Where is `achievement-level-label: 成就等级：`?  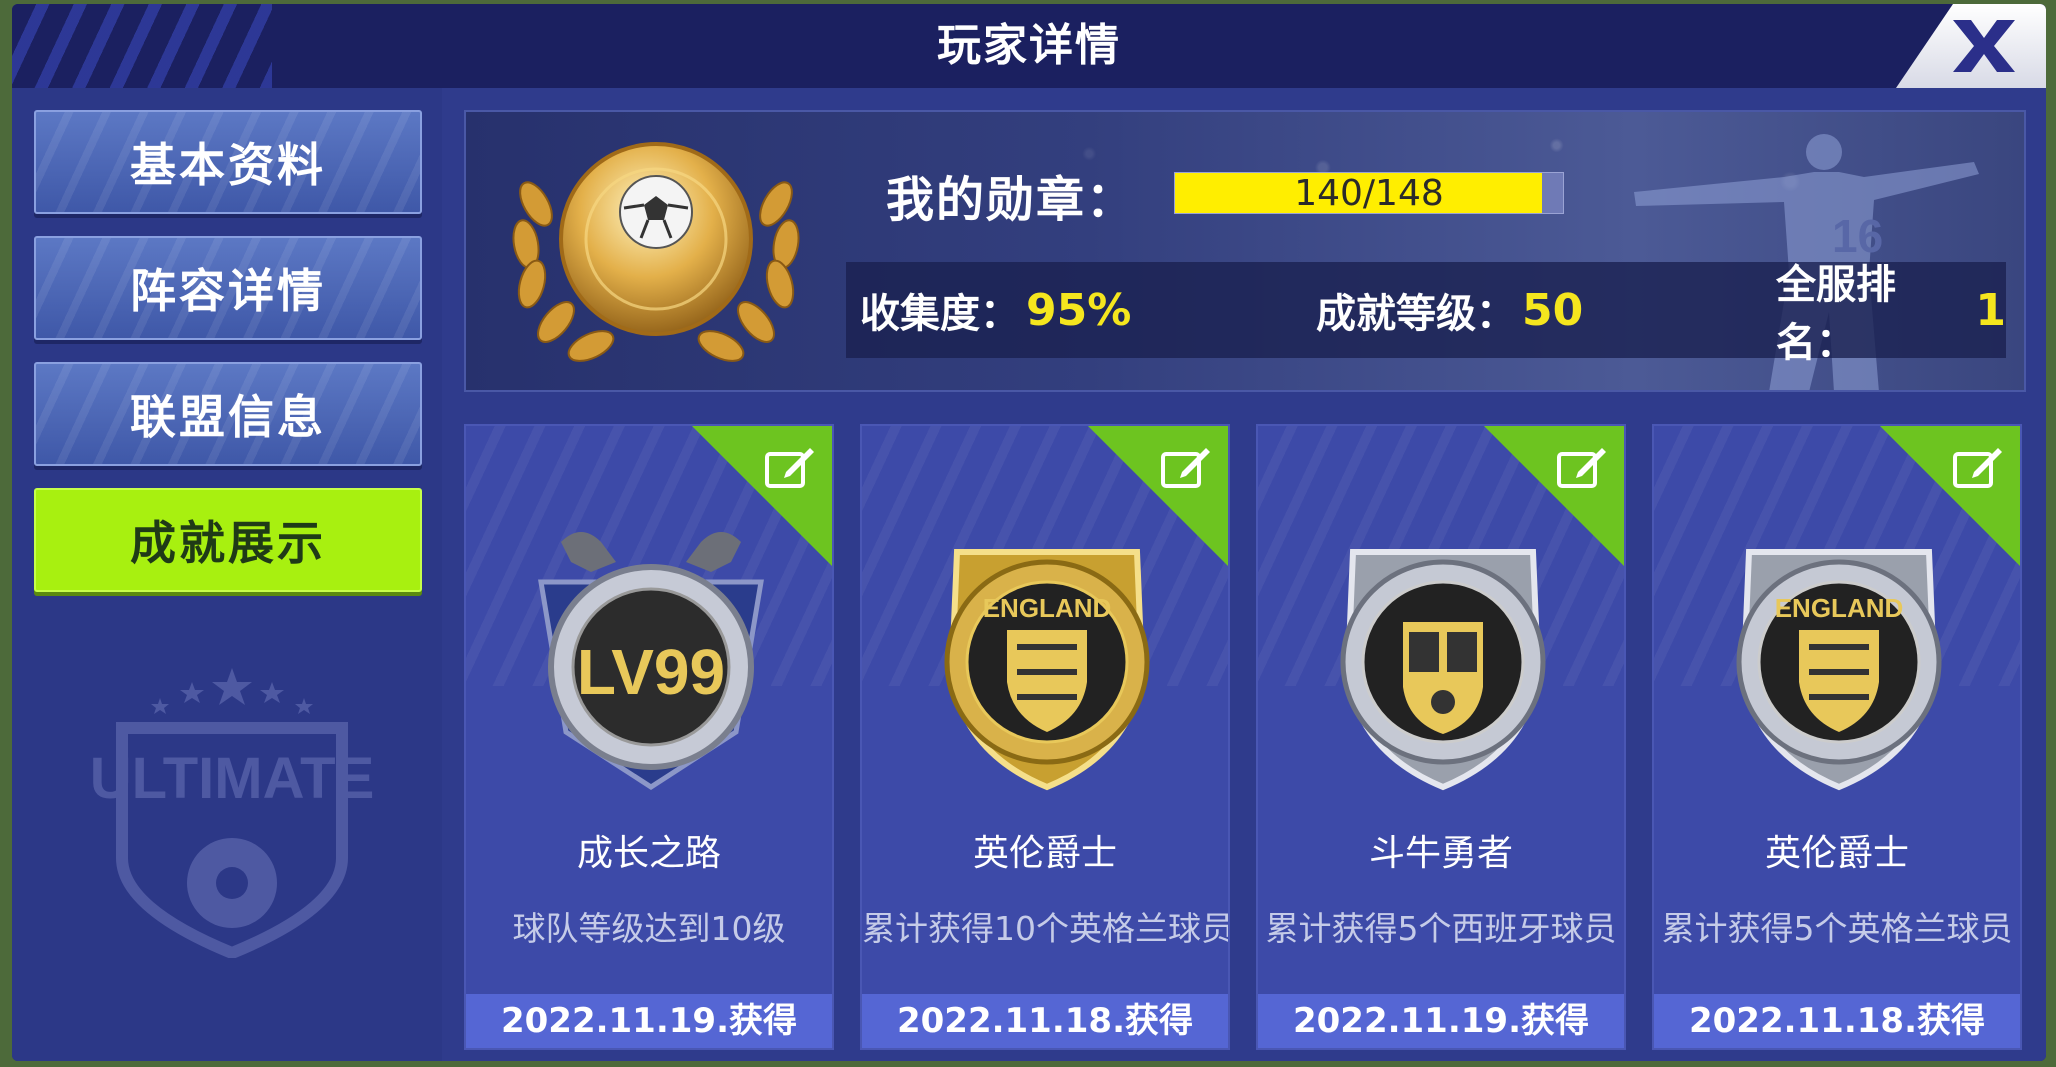
achievement-level-label: 成就等级： is located at coordinates (1416, 314).